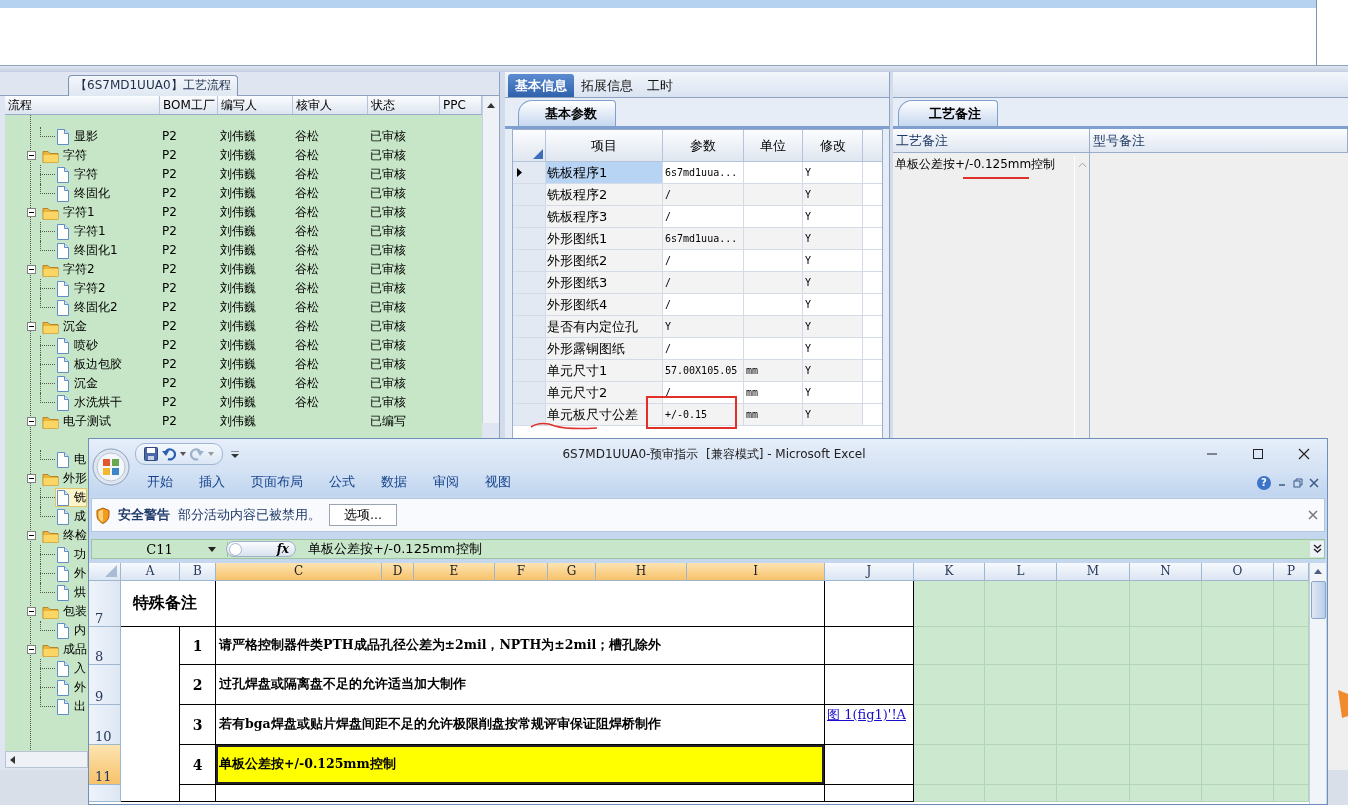 This screenshot has height=805, width=1348. What do you see at coordinates (404, 105) in the screenshot?
I see `column-header: 状态` at bounding box center [404, 105].